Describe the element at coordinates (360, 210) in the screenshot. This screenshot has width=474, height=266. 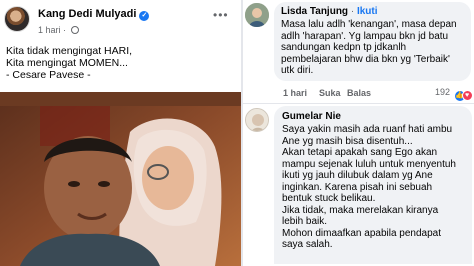
I see `comment-line: Jika tidak, maka merelakan kiranya` at that location.